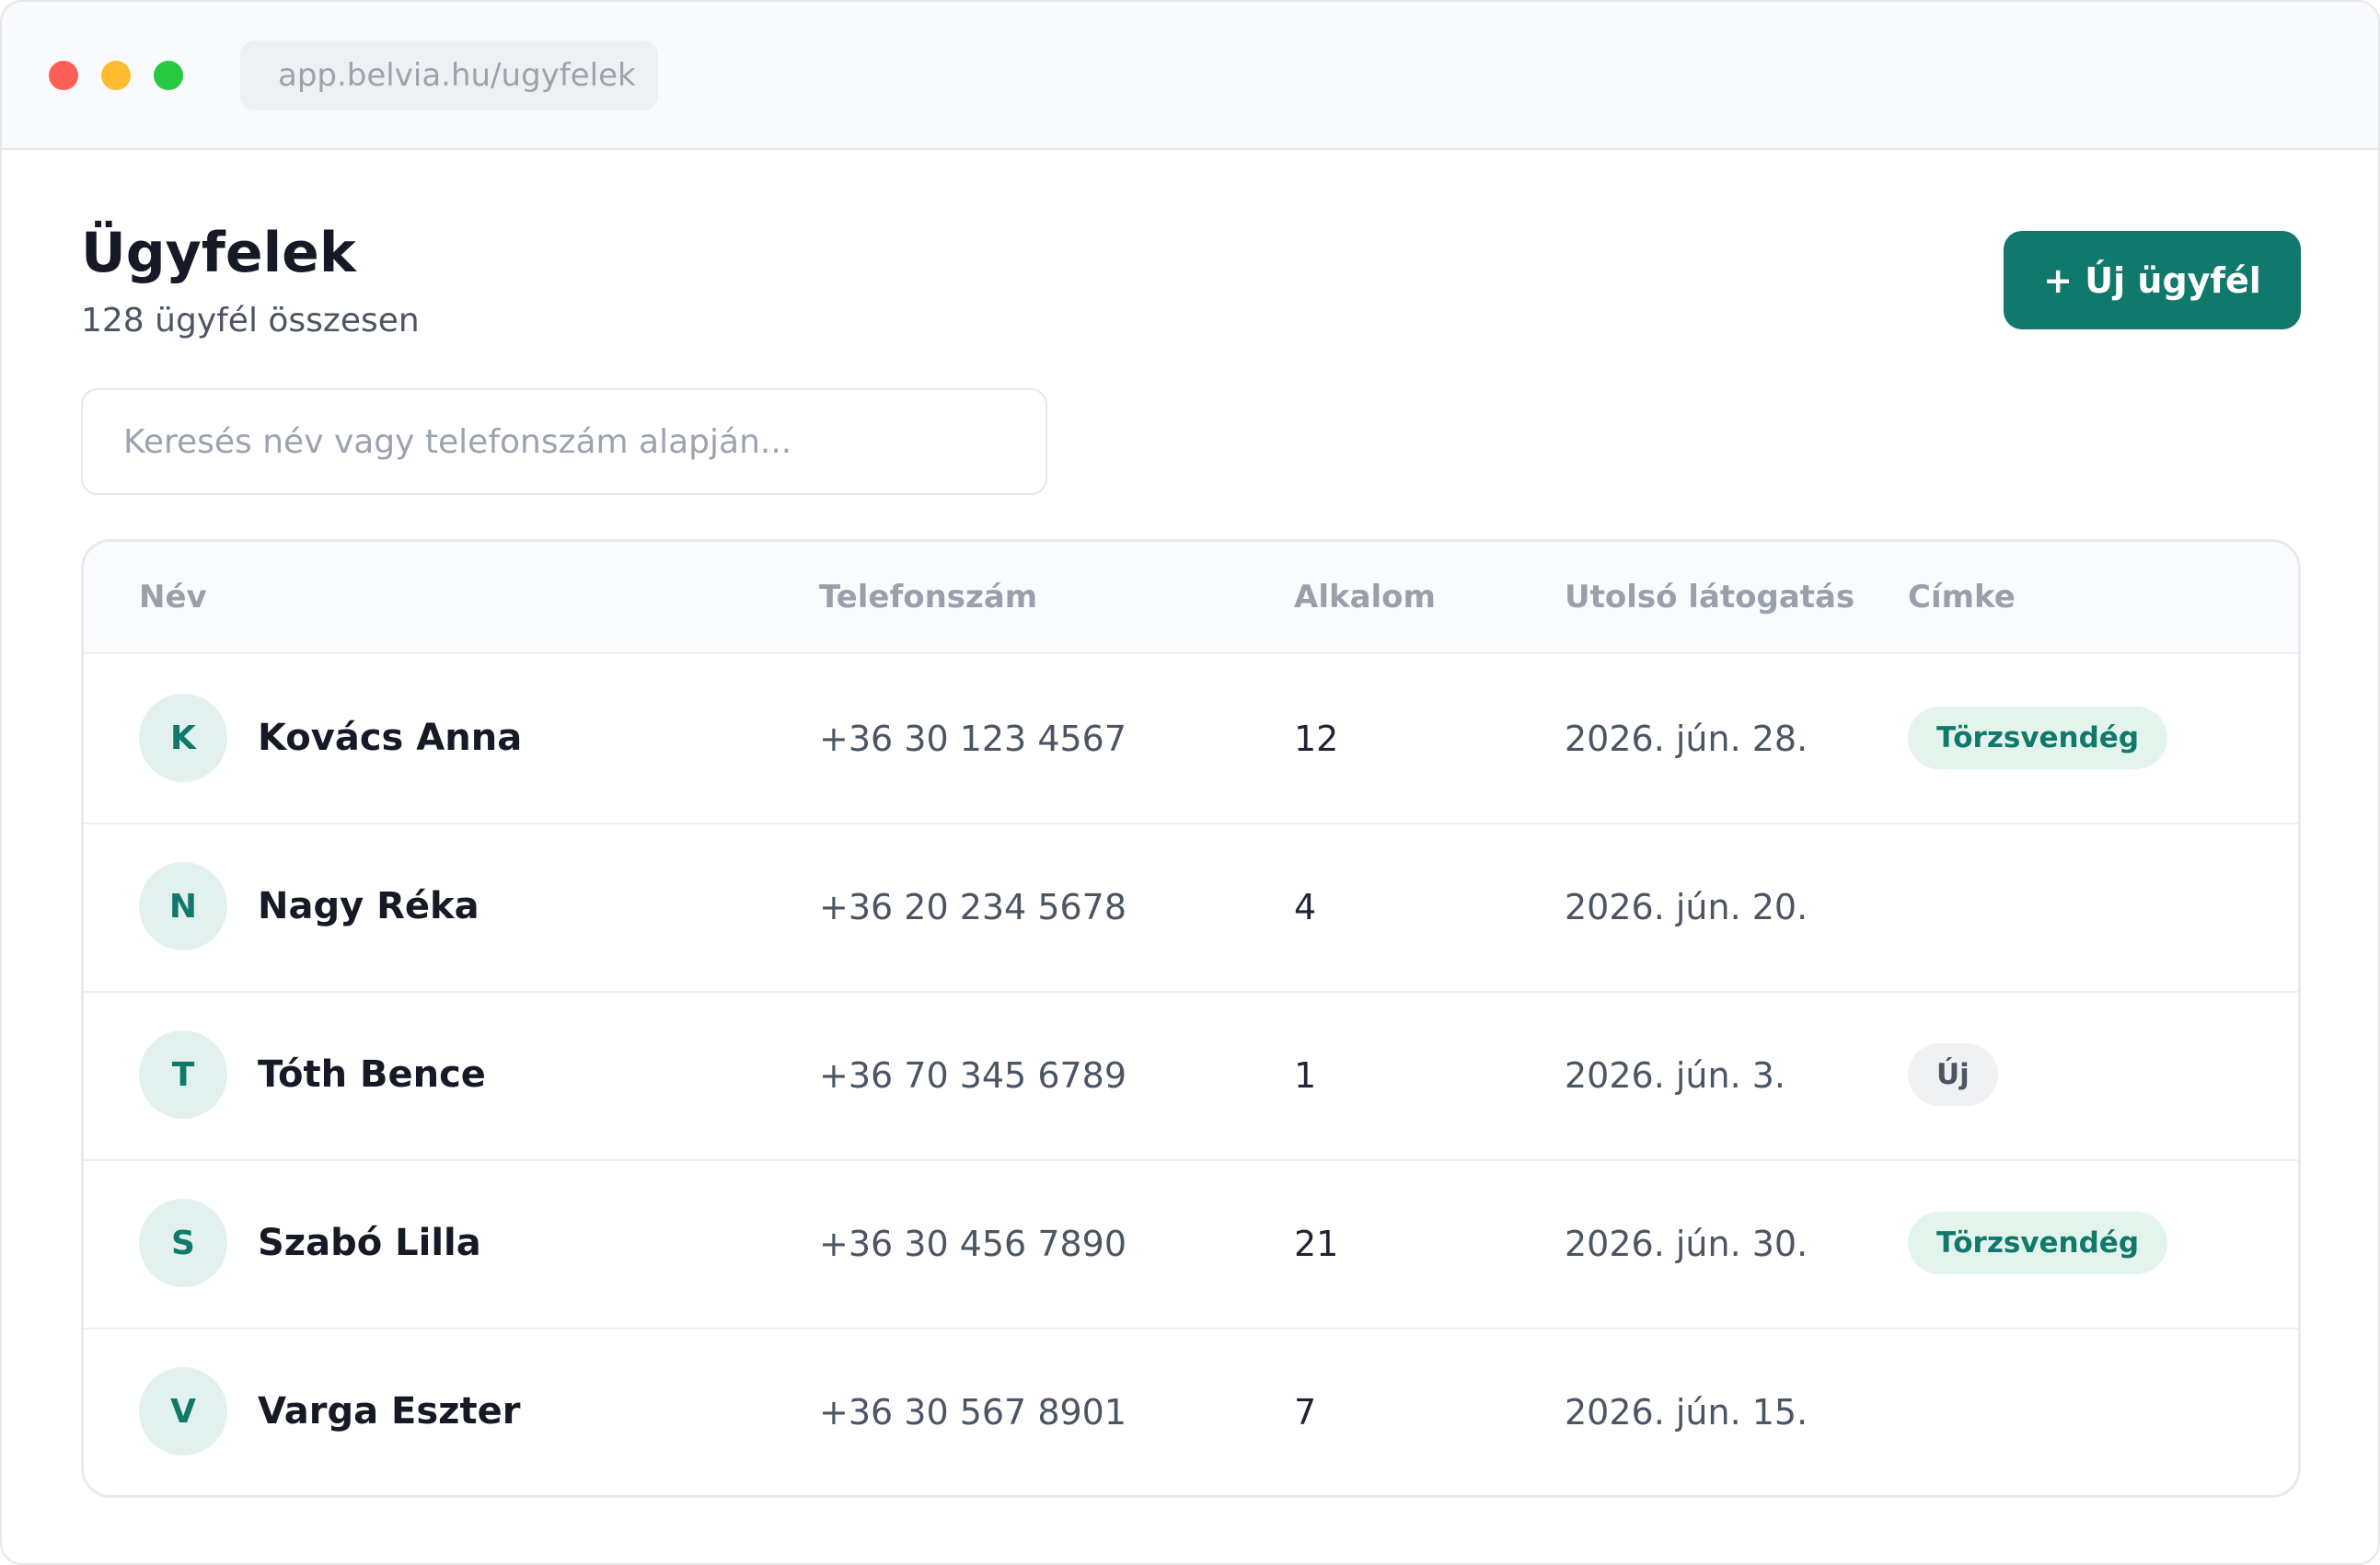  Describe the element at coordinates (372, 1075) in the screenshot. I see `customer-name: Tóth Bence` at that location.